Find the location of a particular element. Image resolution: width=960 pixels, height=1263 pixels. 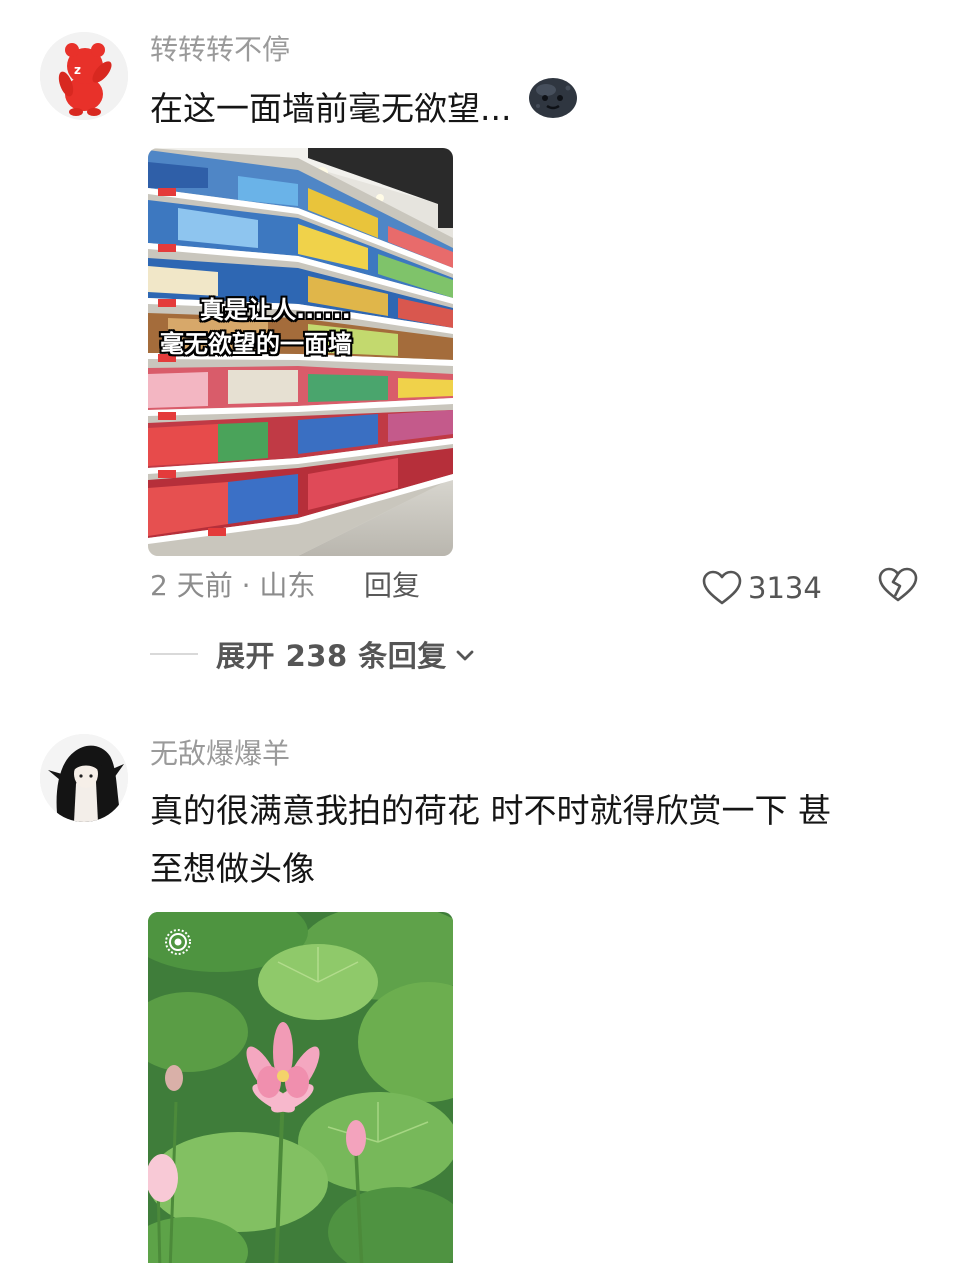

red-bear-avatar-icon: z is located at coordinates (84, 76).